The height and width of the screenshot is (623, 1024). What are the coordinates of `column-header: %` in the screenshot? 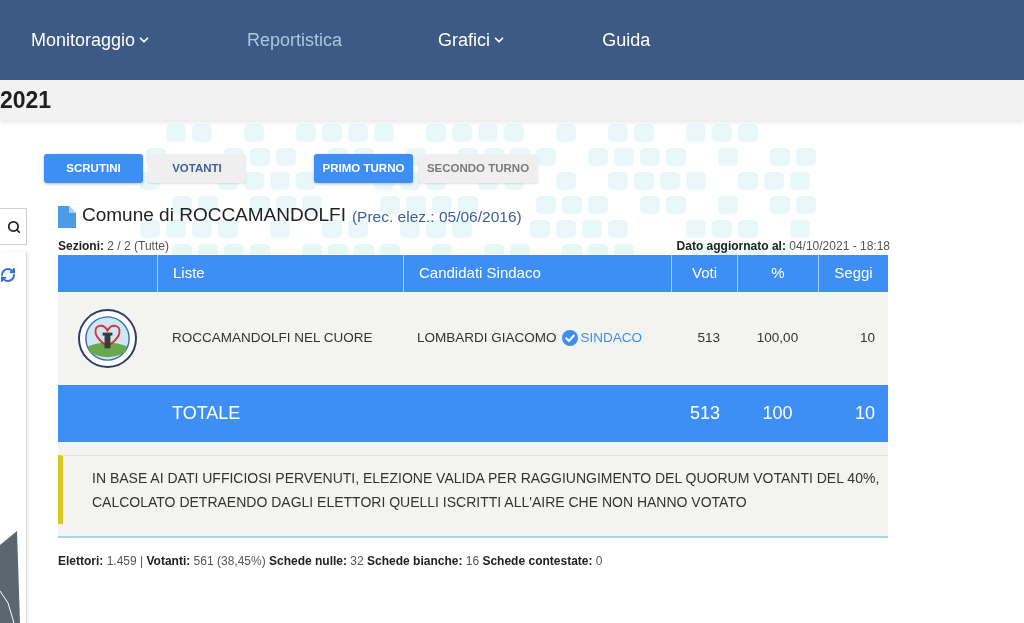 It's located at (777, 273).